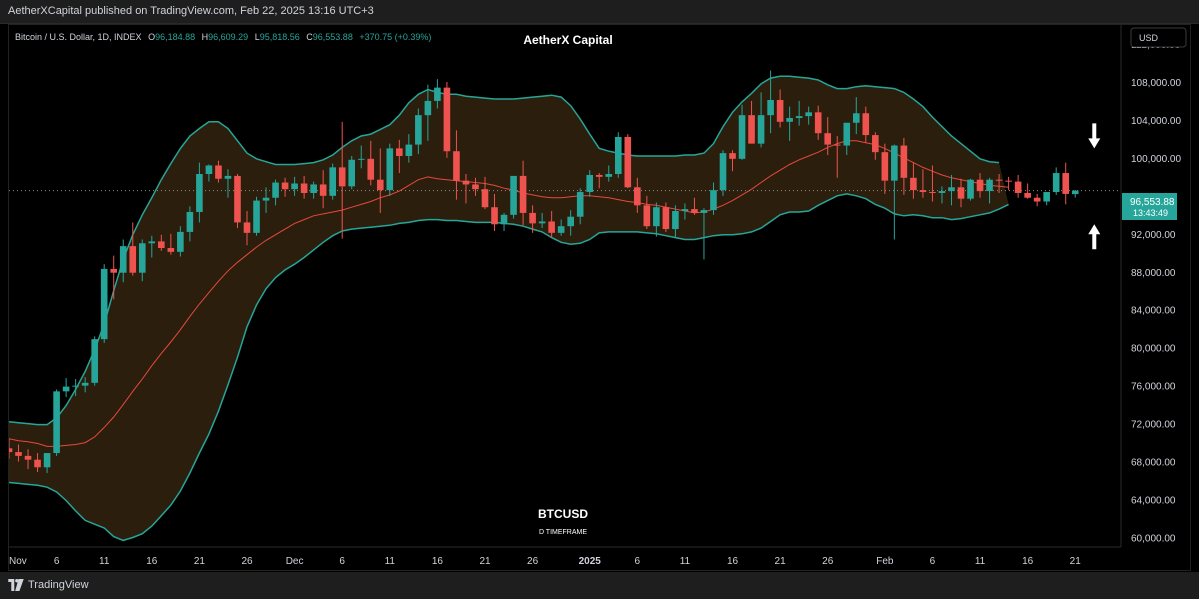 This screenshot has height=599, width=1199. Describe the element at coordinates (599, 585) in the screenshot. I see `footer-bar: TradingView` at that location.